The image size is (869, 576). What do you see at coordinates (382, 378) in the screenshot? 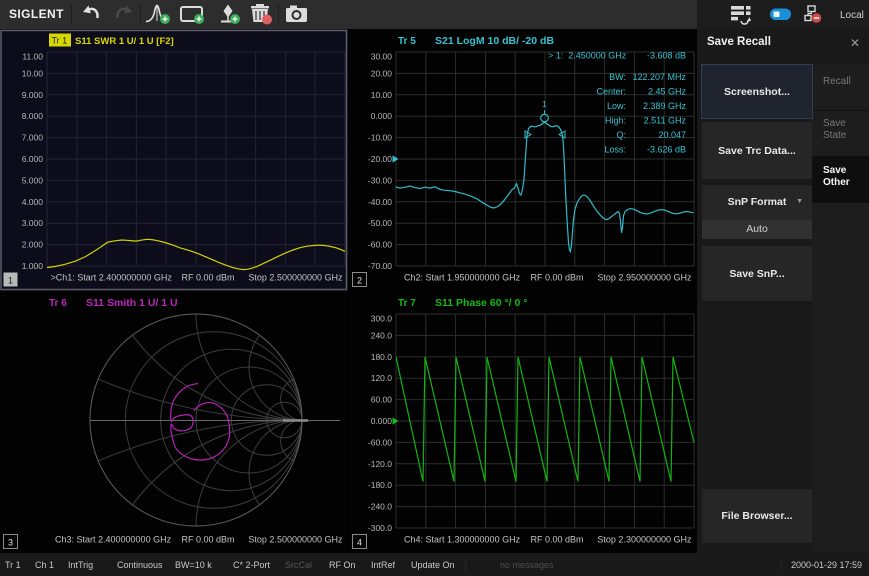
I see `svg-text: 120.0` at bounding box center [382, 378].